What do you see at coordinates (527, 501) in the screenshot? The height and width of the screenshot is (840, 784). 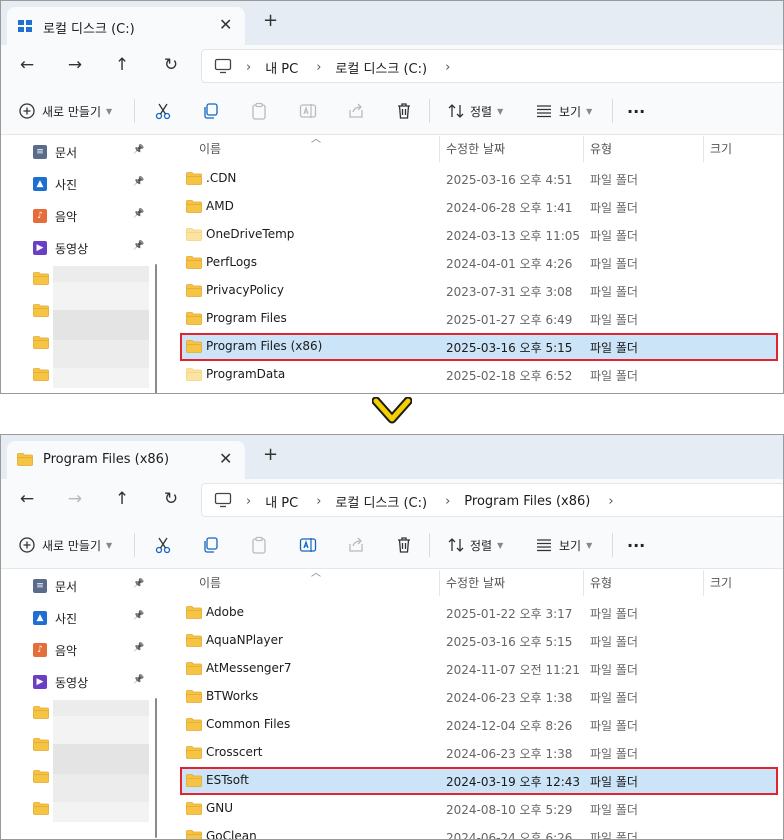 I see `breadcrumb-item: Program Files (x86)` at bounding box center [527, 501].